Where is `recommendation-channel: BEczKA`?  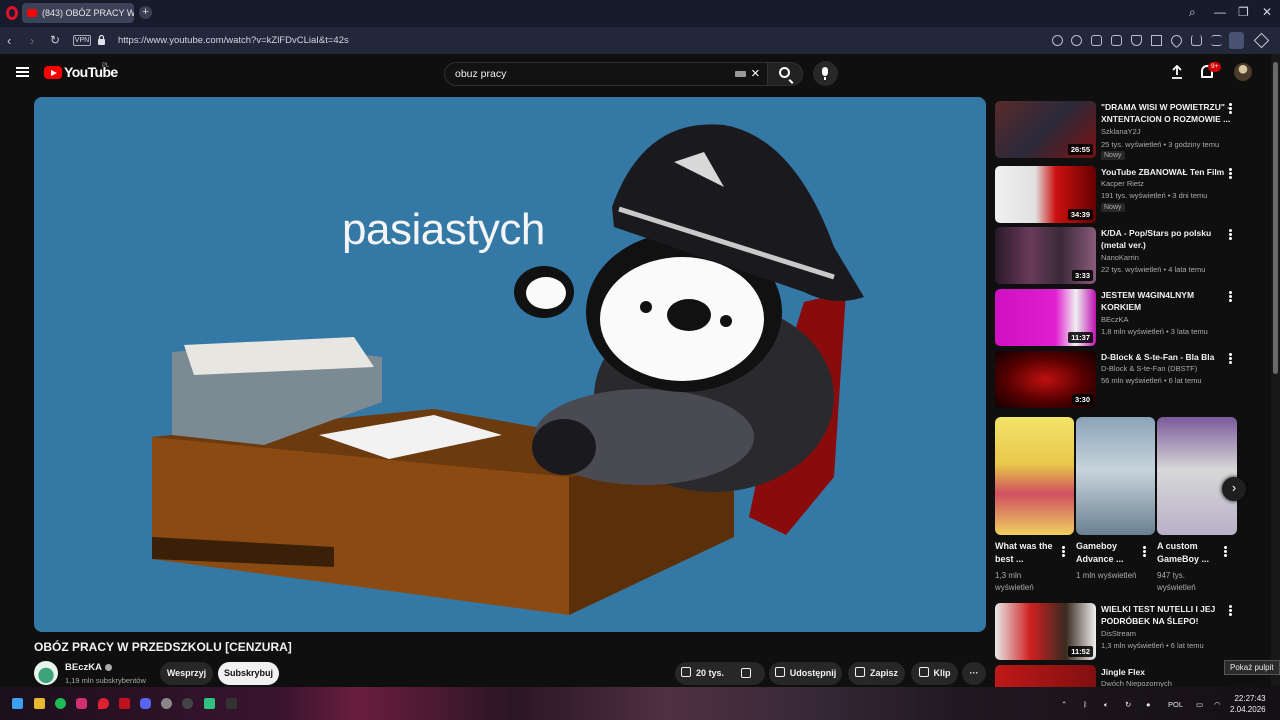
recommendation-channel: BEczKA is located at coordinates (1115, 319).